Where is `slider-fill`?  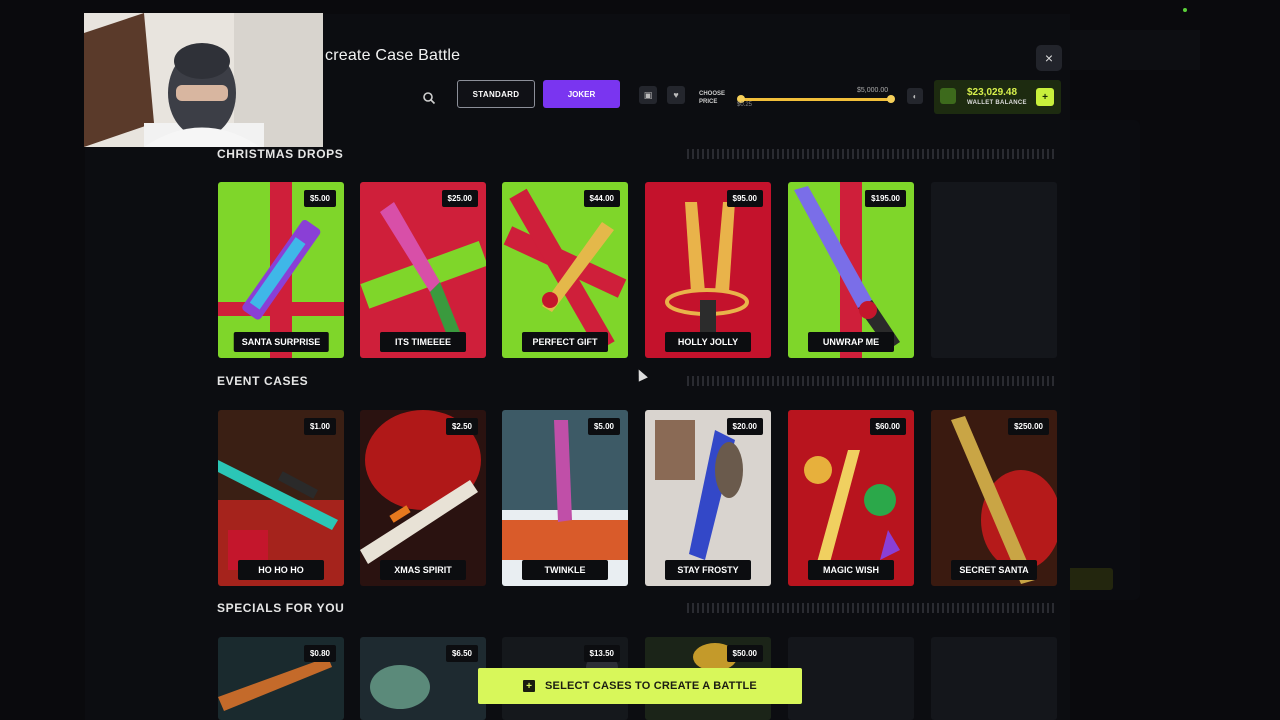 slider-fill is located at coordinates (816, 99).